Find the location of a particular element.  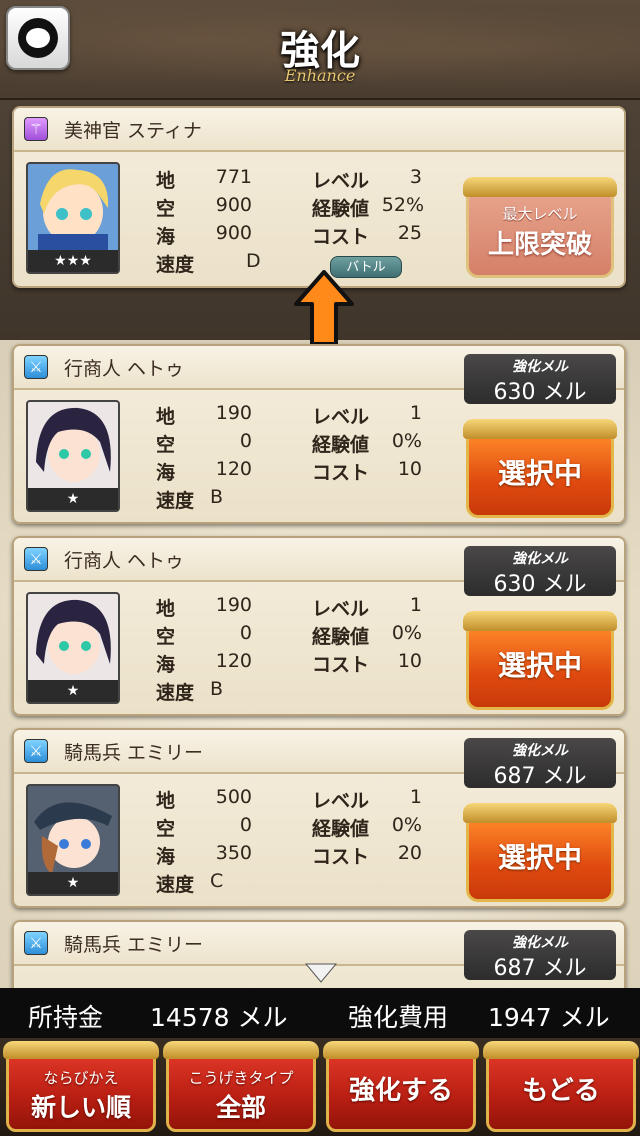

sort-button: ならびかえ 新しい順 is located at coordinates (81, 1086).